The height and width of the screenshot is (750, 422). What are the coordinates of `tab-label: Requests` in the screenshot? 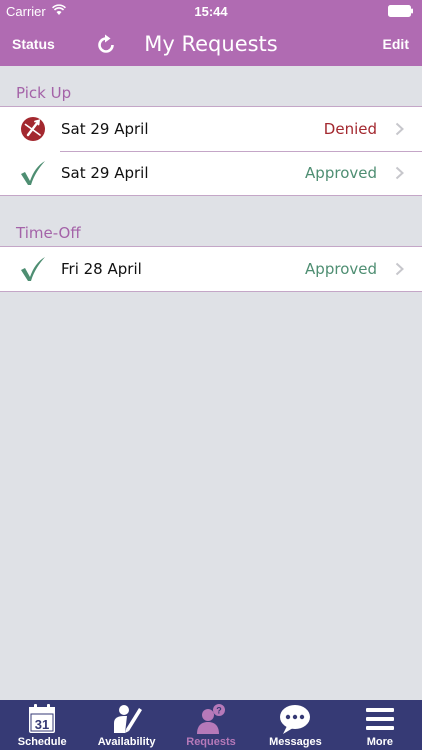 It's located at (211, 742).